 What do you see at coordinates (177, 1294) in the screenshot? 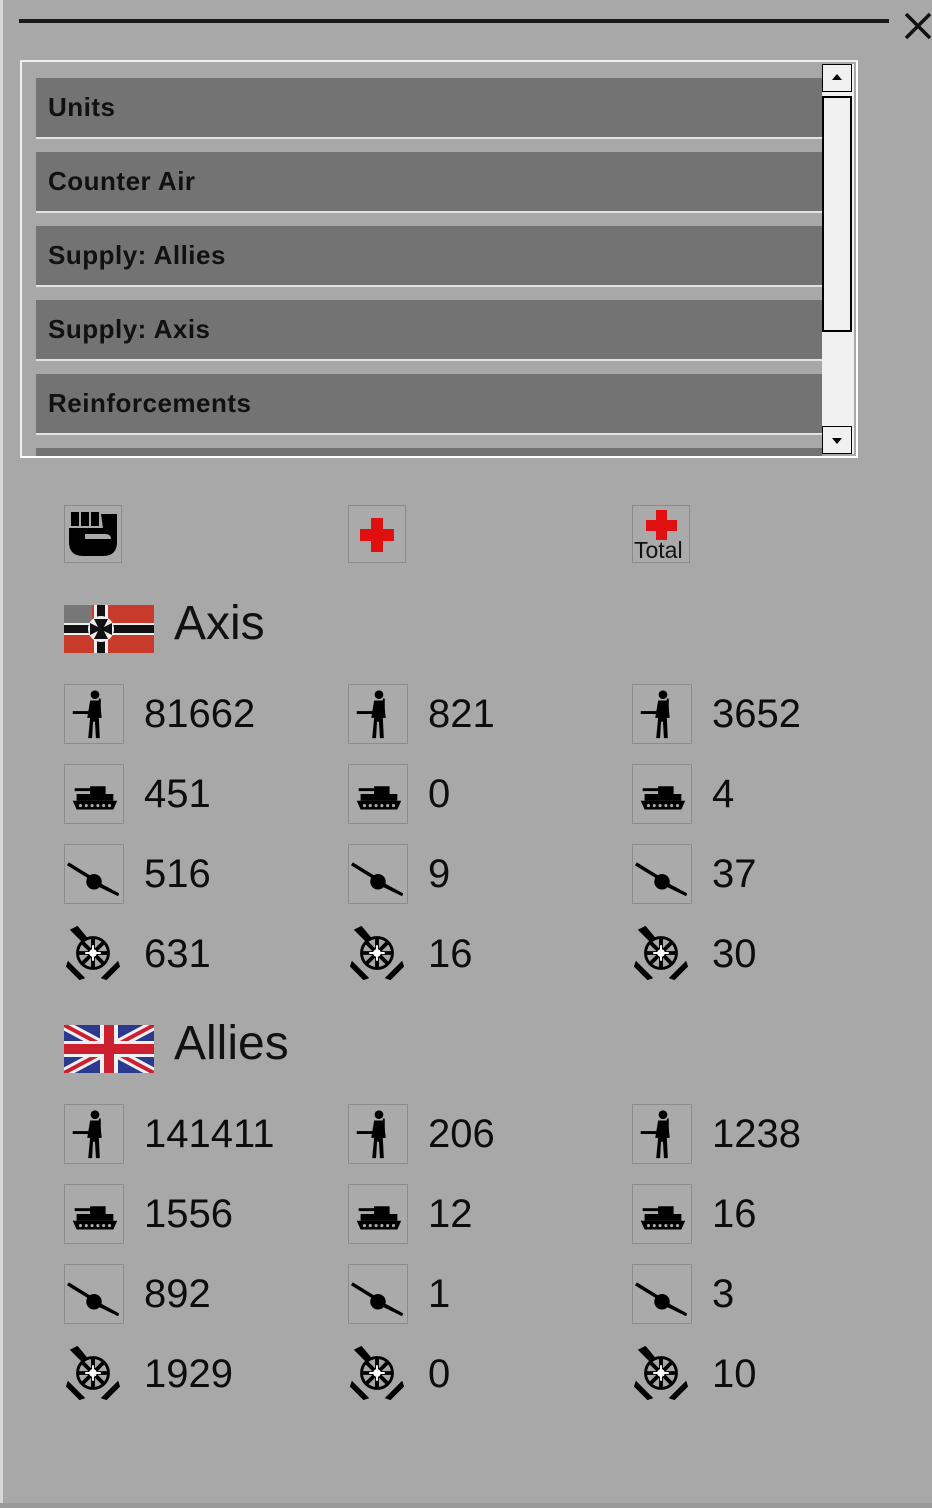
I see `artillery-value: 892` at bounding box center [177, 1294].